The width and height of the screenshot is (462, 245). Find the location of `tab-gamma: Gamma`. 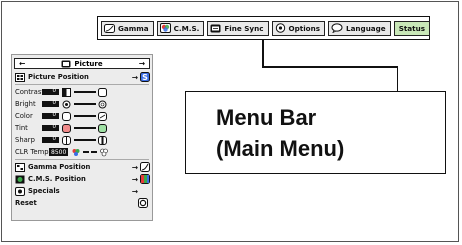

tab-gamma: Gamma is located at coordinates (127, 28).